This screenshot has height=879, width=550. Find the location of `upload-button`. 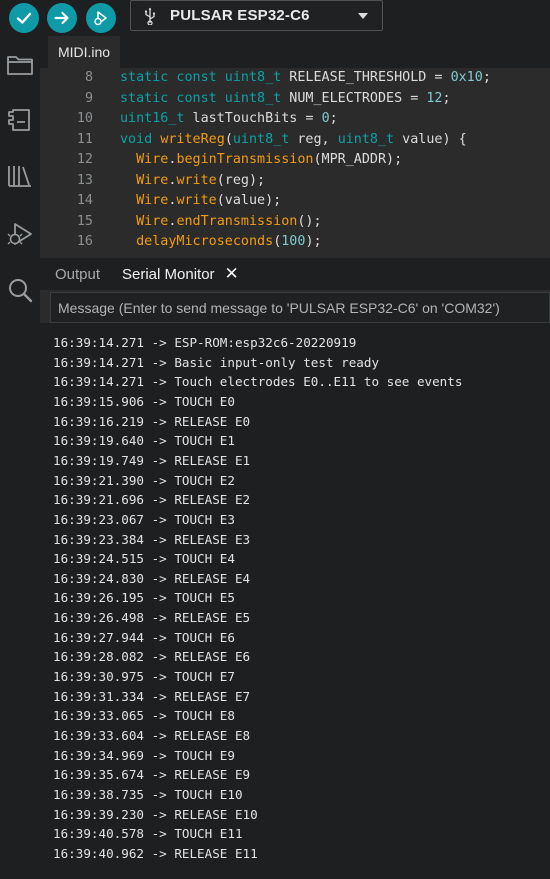

upload-button is located at coordinates (62, 18).